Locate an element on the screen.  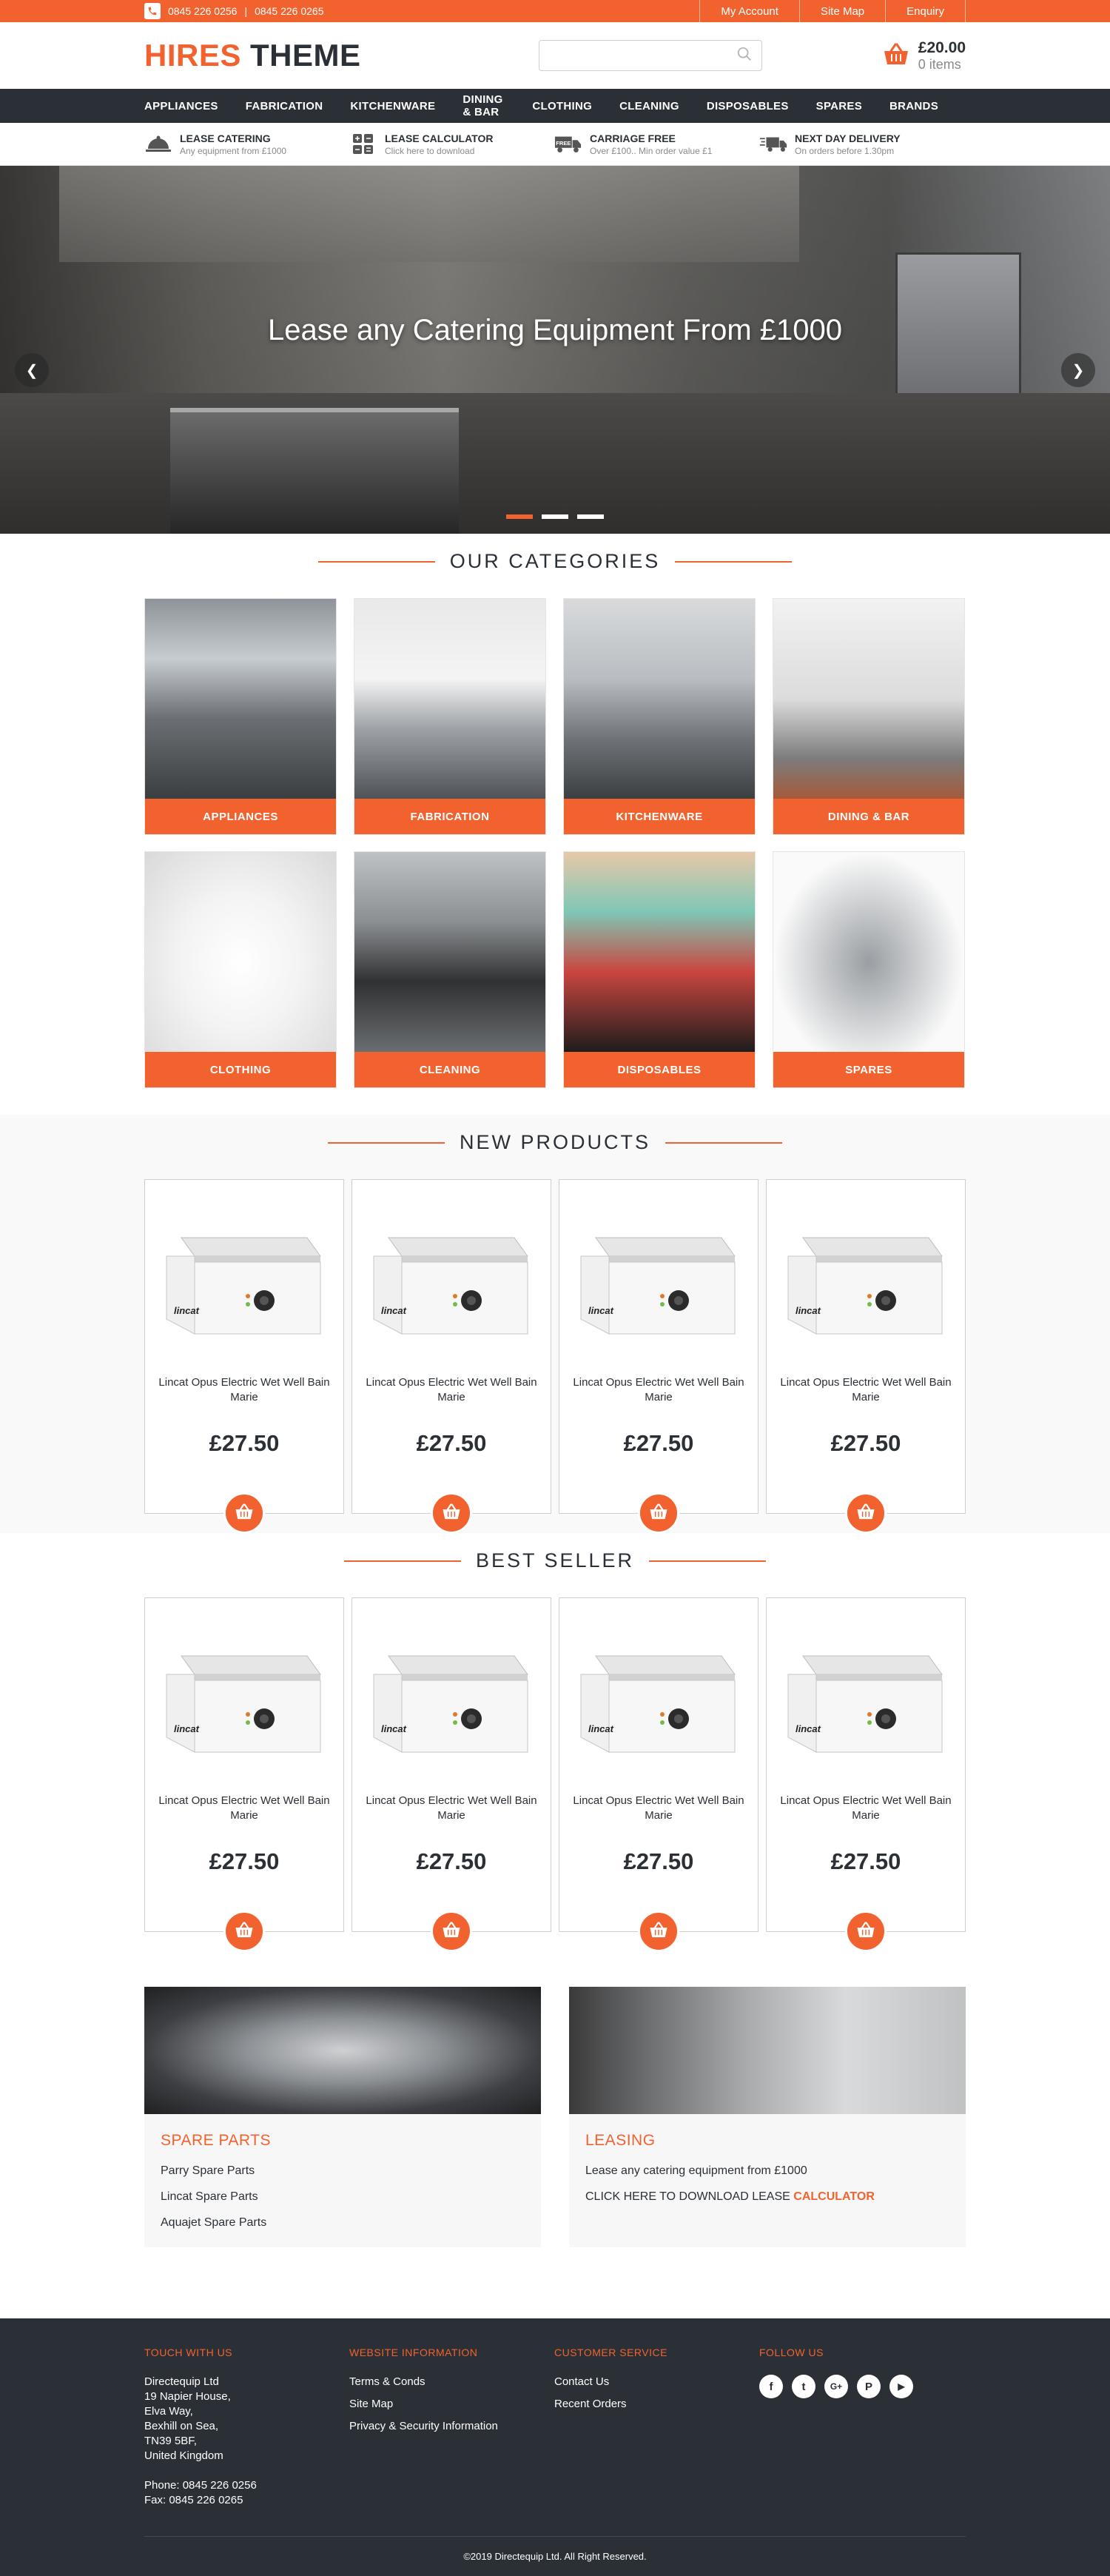
search-input is located at coordinates (637, 55).